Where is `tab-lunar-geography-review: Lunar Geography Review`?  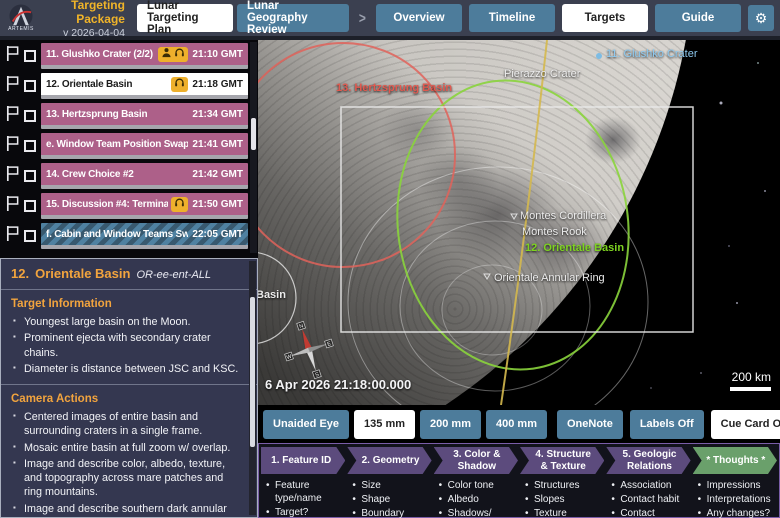
tab-lunar-geography-review: Lunar Geography Review is located at coordinates (293, 18).